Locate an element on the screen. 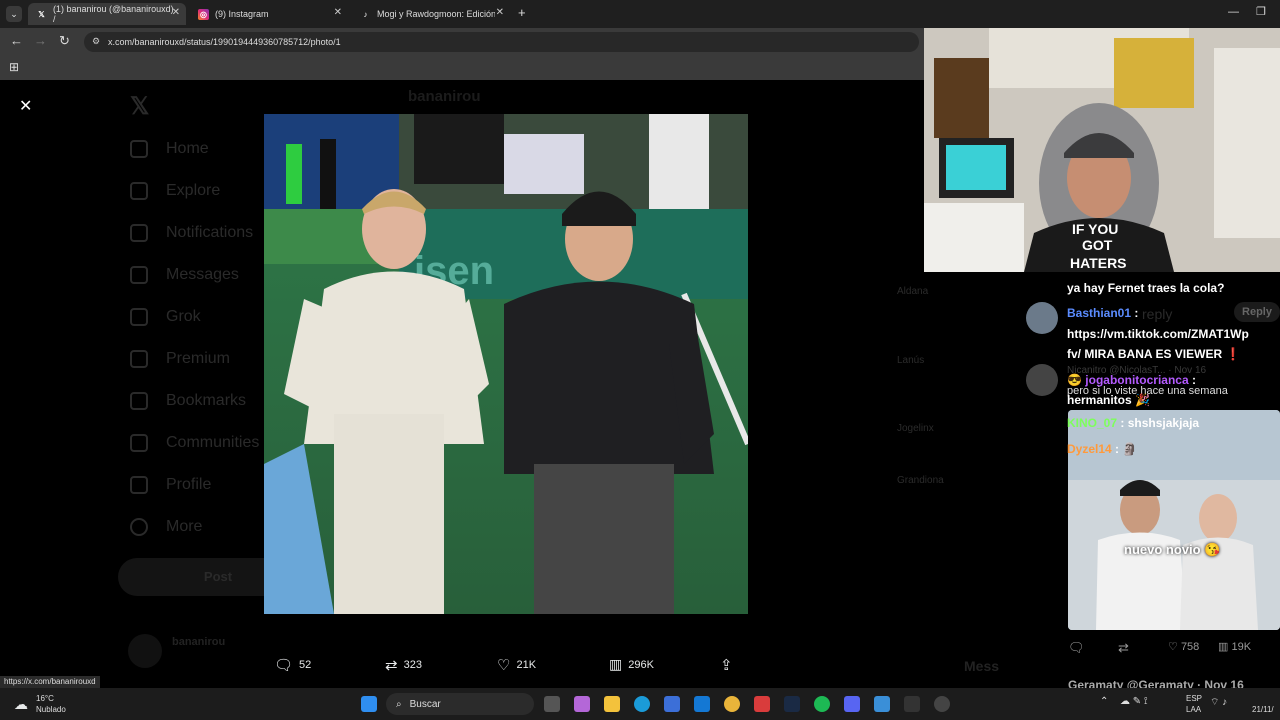  chat-message: https://vm.tiktok.com/ZMAT1Wp is located at coordinates (1158, 334).